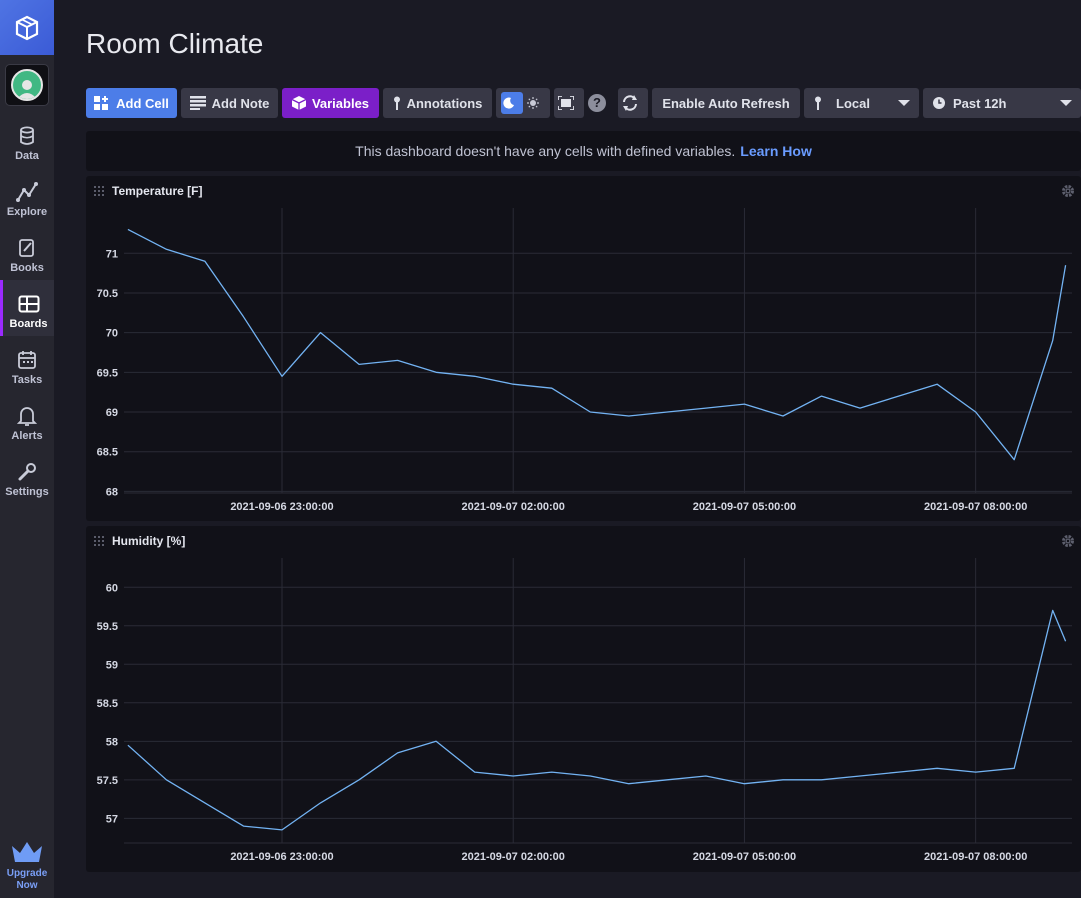  Describe the element at coordinates (980, 103) in the screenshot. I see `time-range-value: Past 12h` at that location.